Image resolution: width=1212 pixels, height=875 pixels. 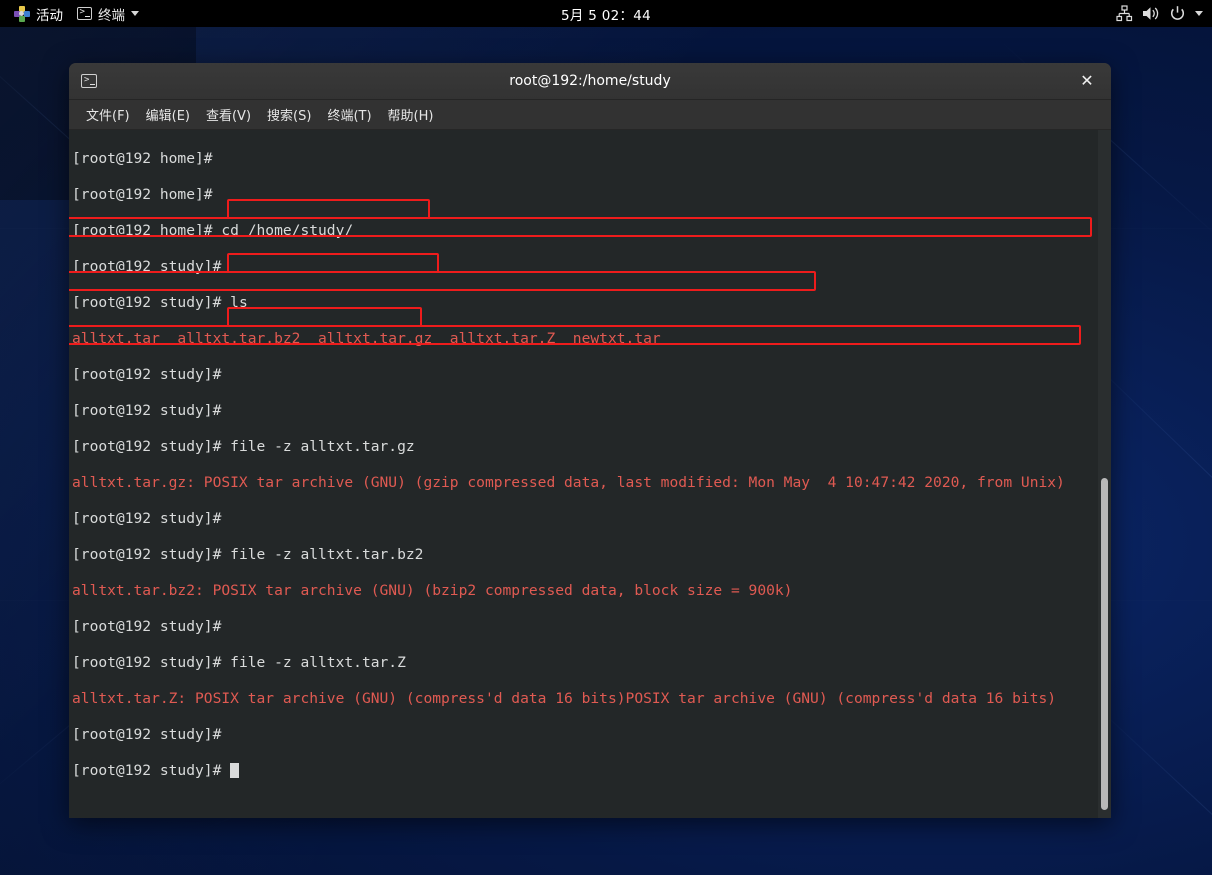 What do you see at coordinates (590, 115) in the screenshot?
I see `menu-bar: 文件(F) 编辑(E) 查看(V) 搜索(S) 终端(T) 帮助(H)` at bounding box center [590, 115].